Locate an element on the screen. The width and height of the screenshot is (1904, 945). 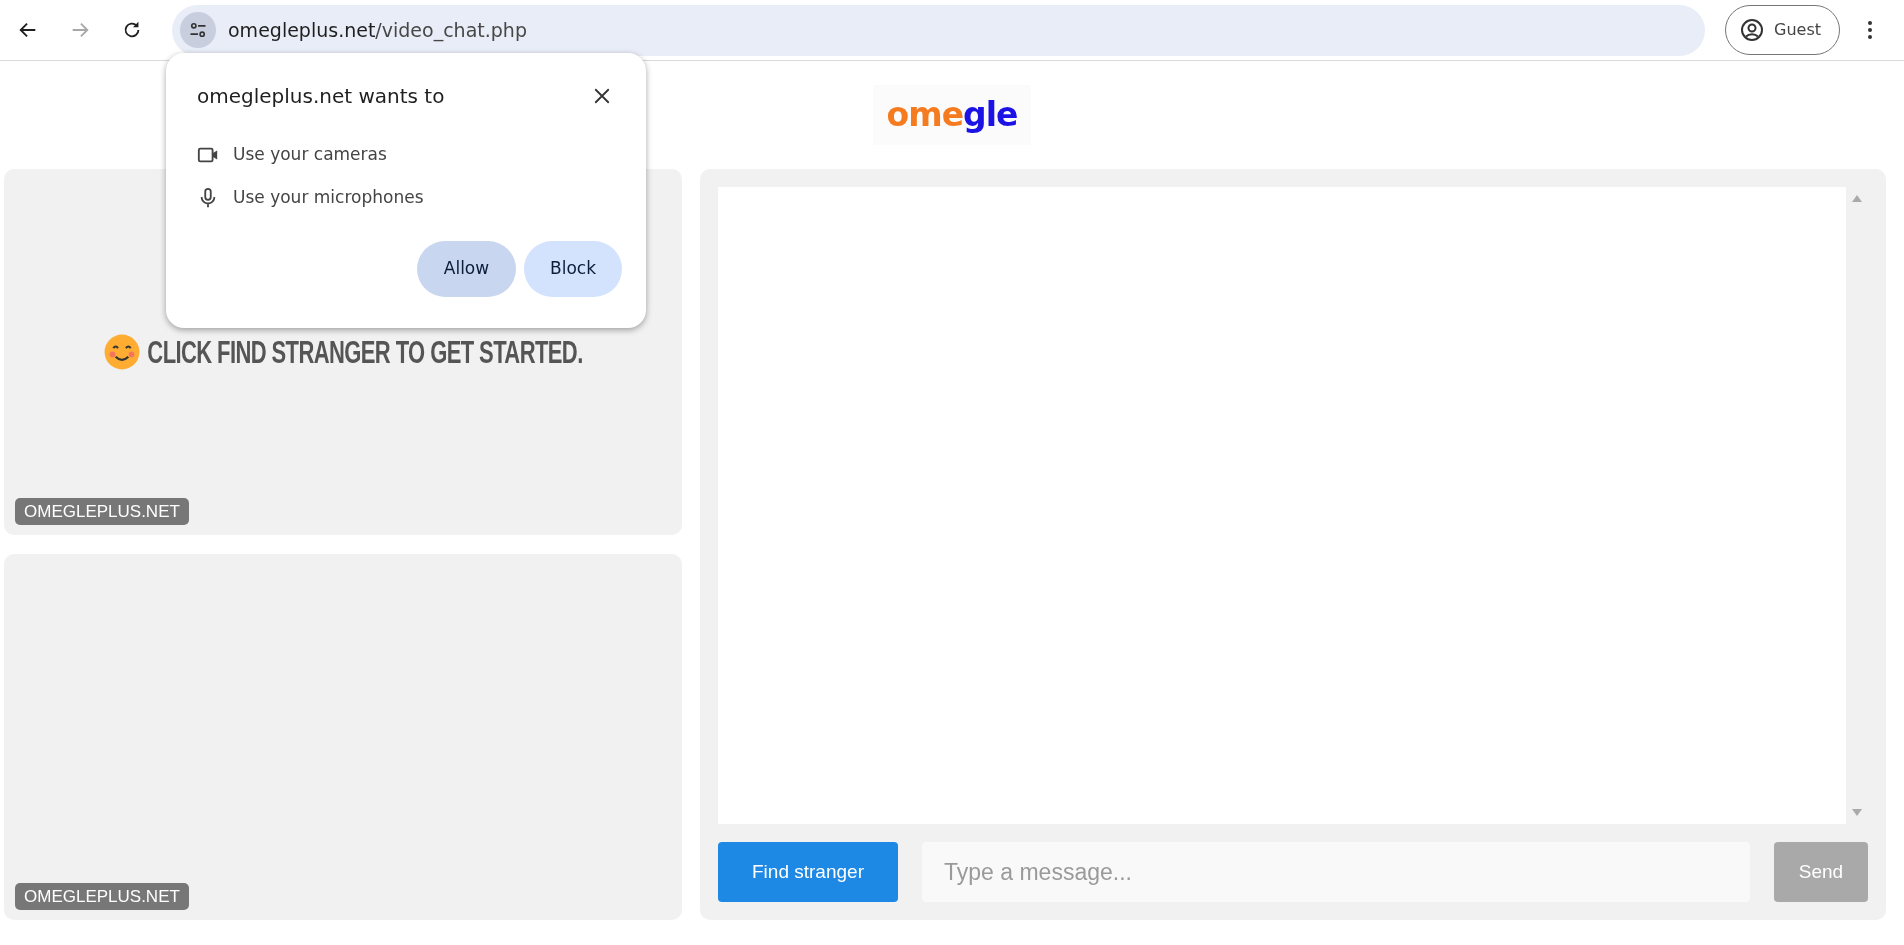
menu-icon is located at coordinates (1870, 30).